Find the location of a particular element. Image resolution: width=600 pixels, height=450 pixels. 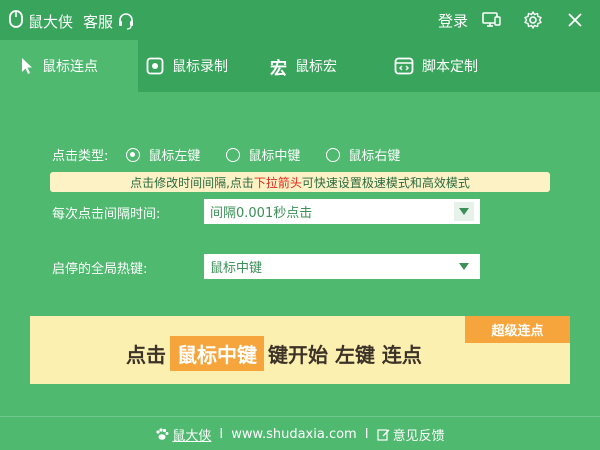

banner-suffix: 键开始 左键 连点 is located at coordinates (345, 355).